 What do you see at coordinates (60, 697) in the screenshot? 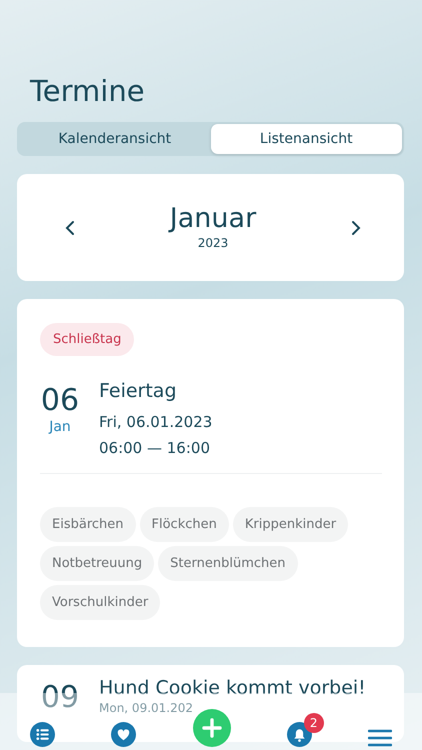
I see `day-number: 09` at bounding box center [60, 697].